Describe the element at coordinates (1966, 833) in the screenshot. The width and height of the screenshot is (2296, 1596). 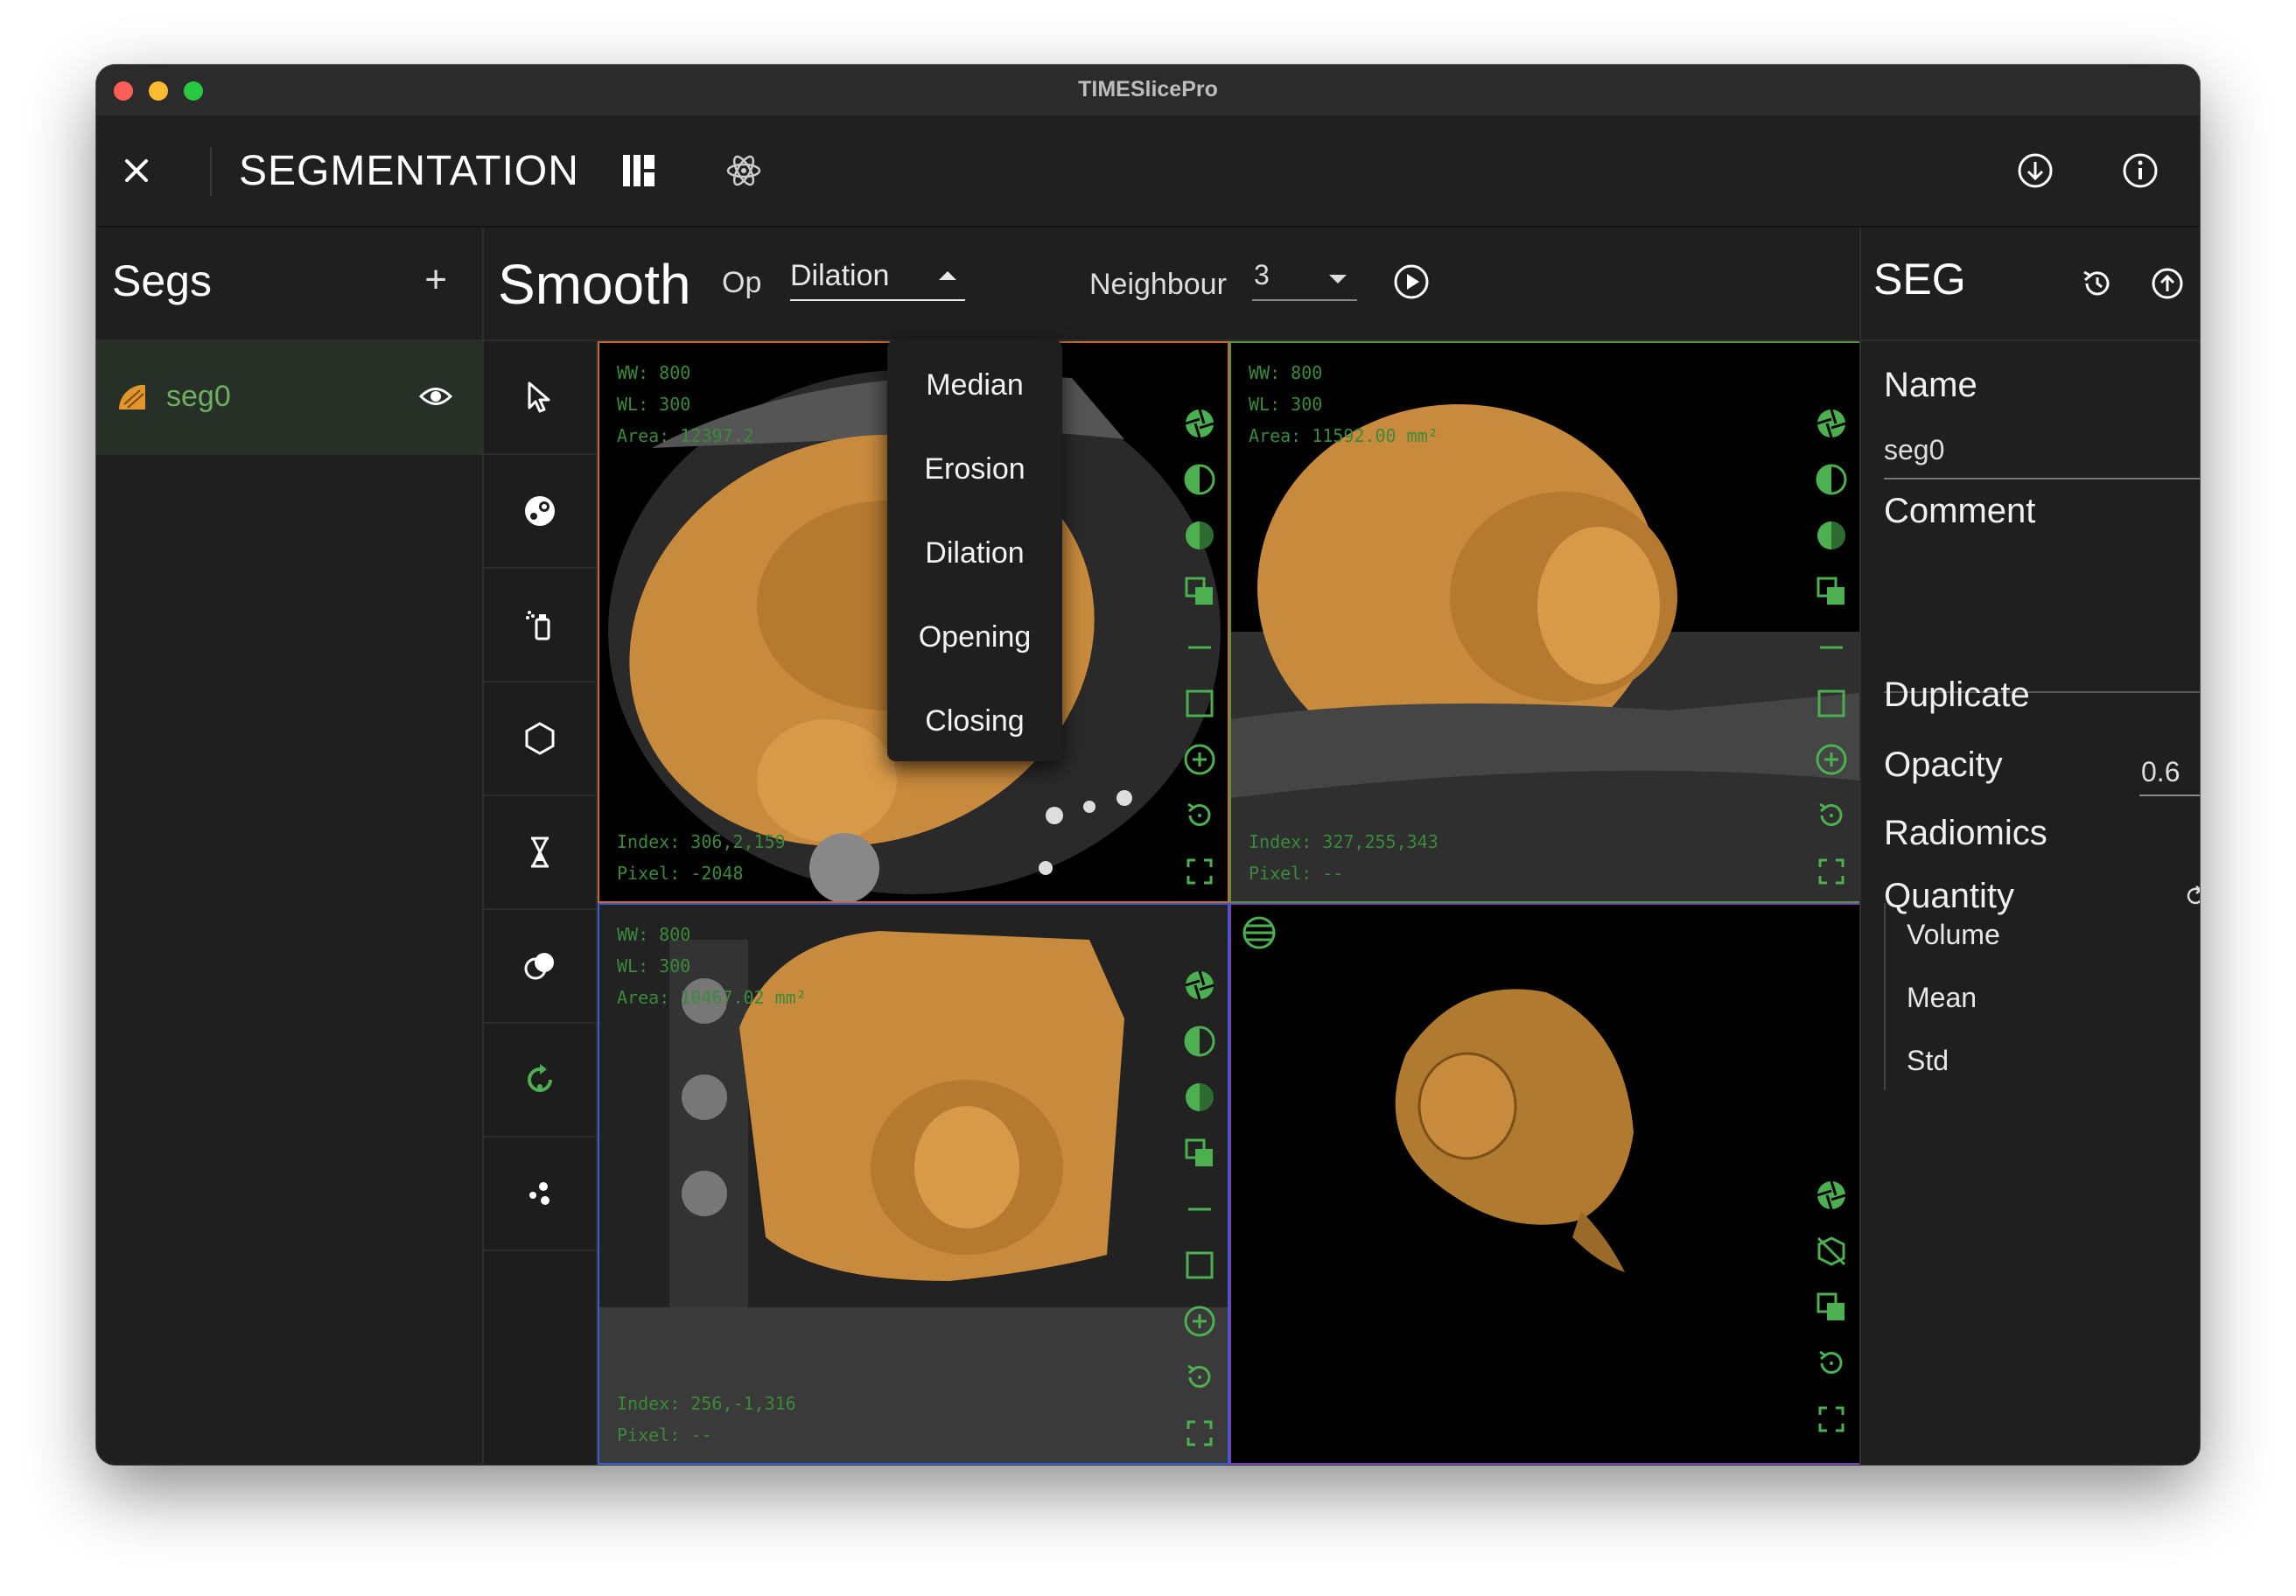
I see `radiomics-label: Radiomics` at that location.